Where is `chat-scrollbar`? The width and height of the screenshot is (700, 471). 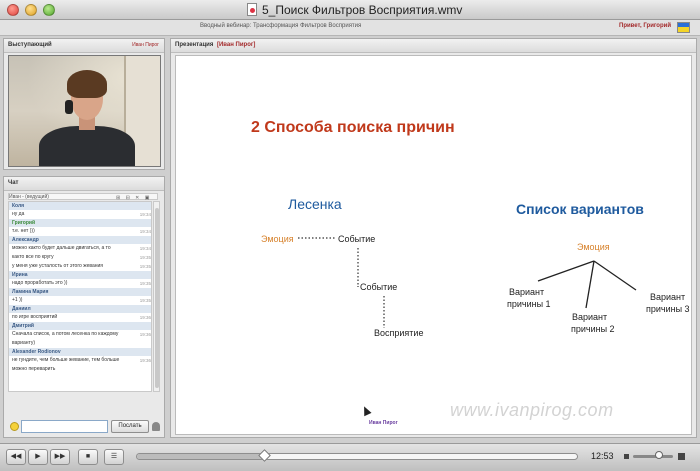
chat-scrollbar is located at coordinates (156, 296).